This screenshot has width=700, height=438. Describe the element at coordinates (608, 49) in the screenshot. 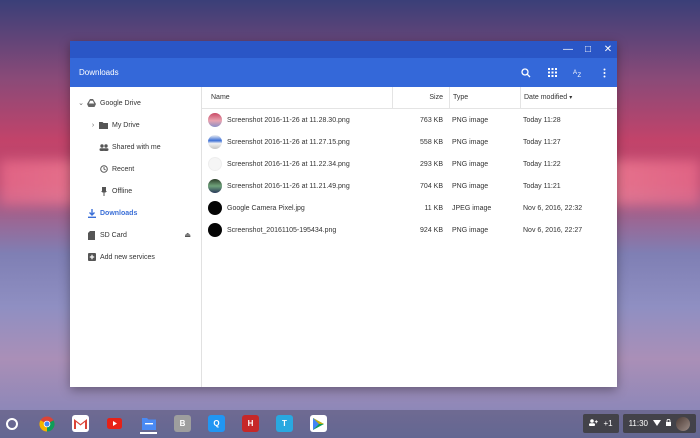

I see `close-icon: ✕` at that location.